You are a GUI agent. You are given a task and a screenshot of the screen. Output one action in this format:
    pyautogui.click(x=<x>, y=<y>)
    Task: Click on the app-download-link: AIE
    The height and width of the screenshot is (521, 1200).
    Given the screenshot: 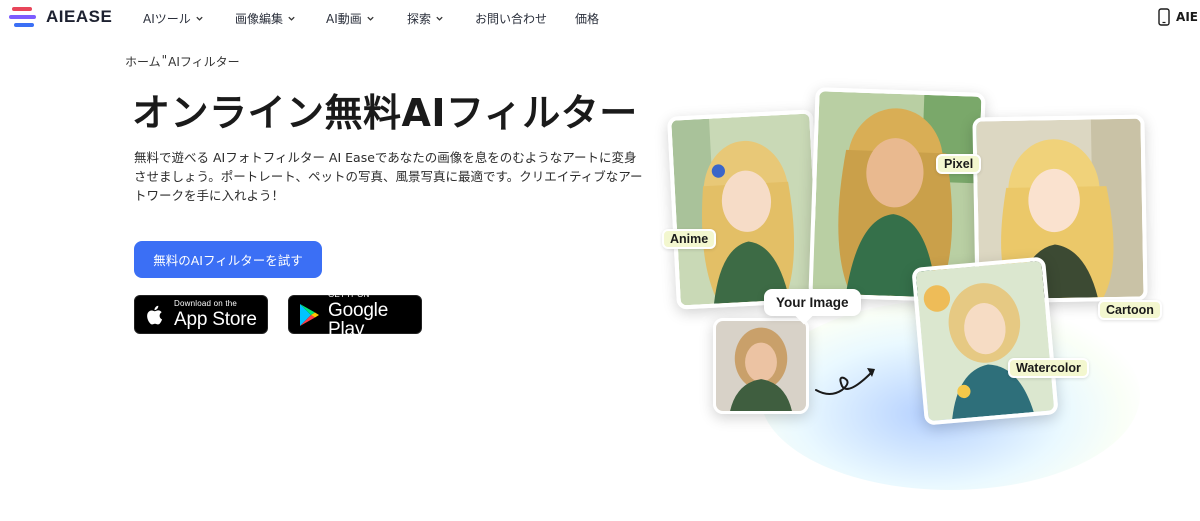 What is the action you would take?
    pyautogui.click(x=1178, y=17)
    